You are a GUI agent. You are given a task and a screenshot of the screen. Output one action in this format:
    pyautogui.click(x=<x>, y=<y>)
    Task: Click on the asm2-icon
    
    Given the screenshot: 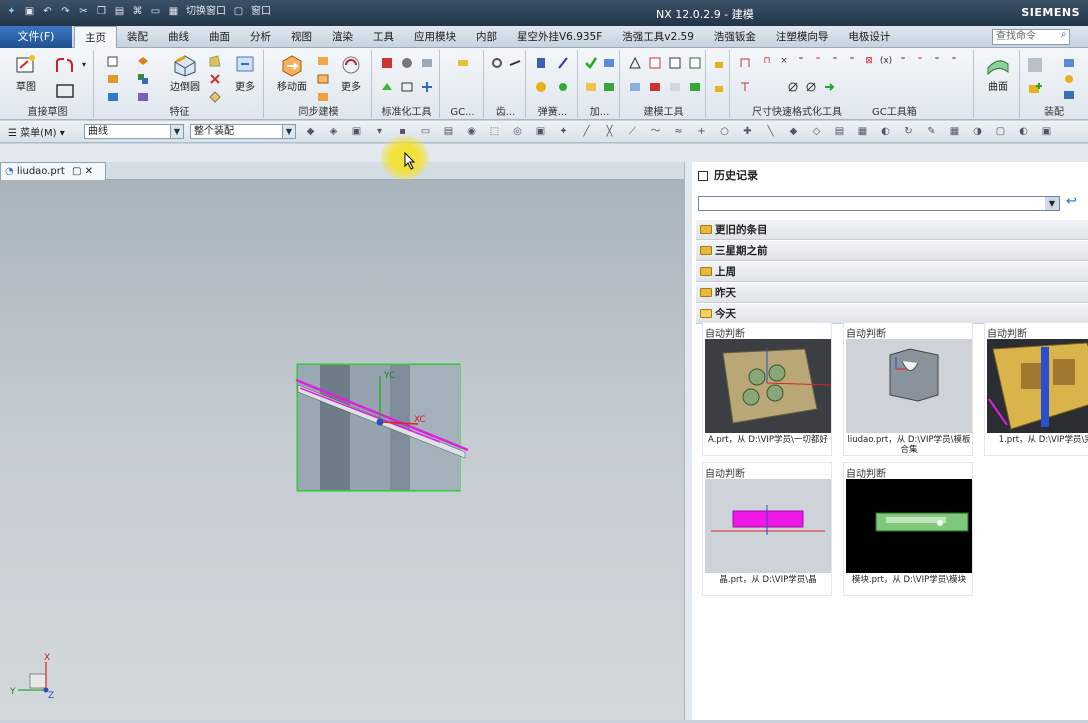 What is the action you would take?
    pyautogui.click(x=1069, y=63)
    